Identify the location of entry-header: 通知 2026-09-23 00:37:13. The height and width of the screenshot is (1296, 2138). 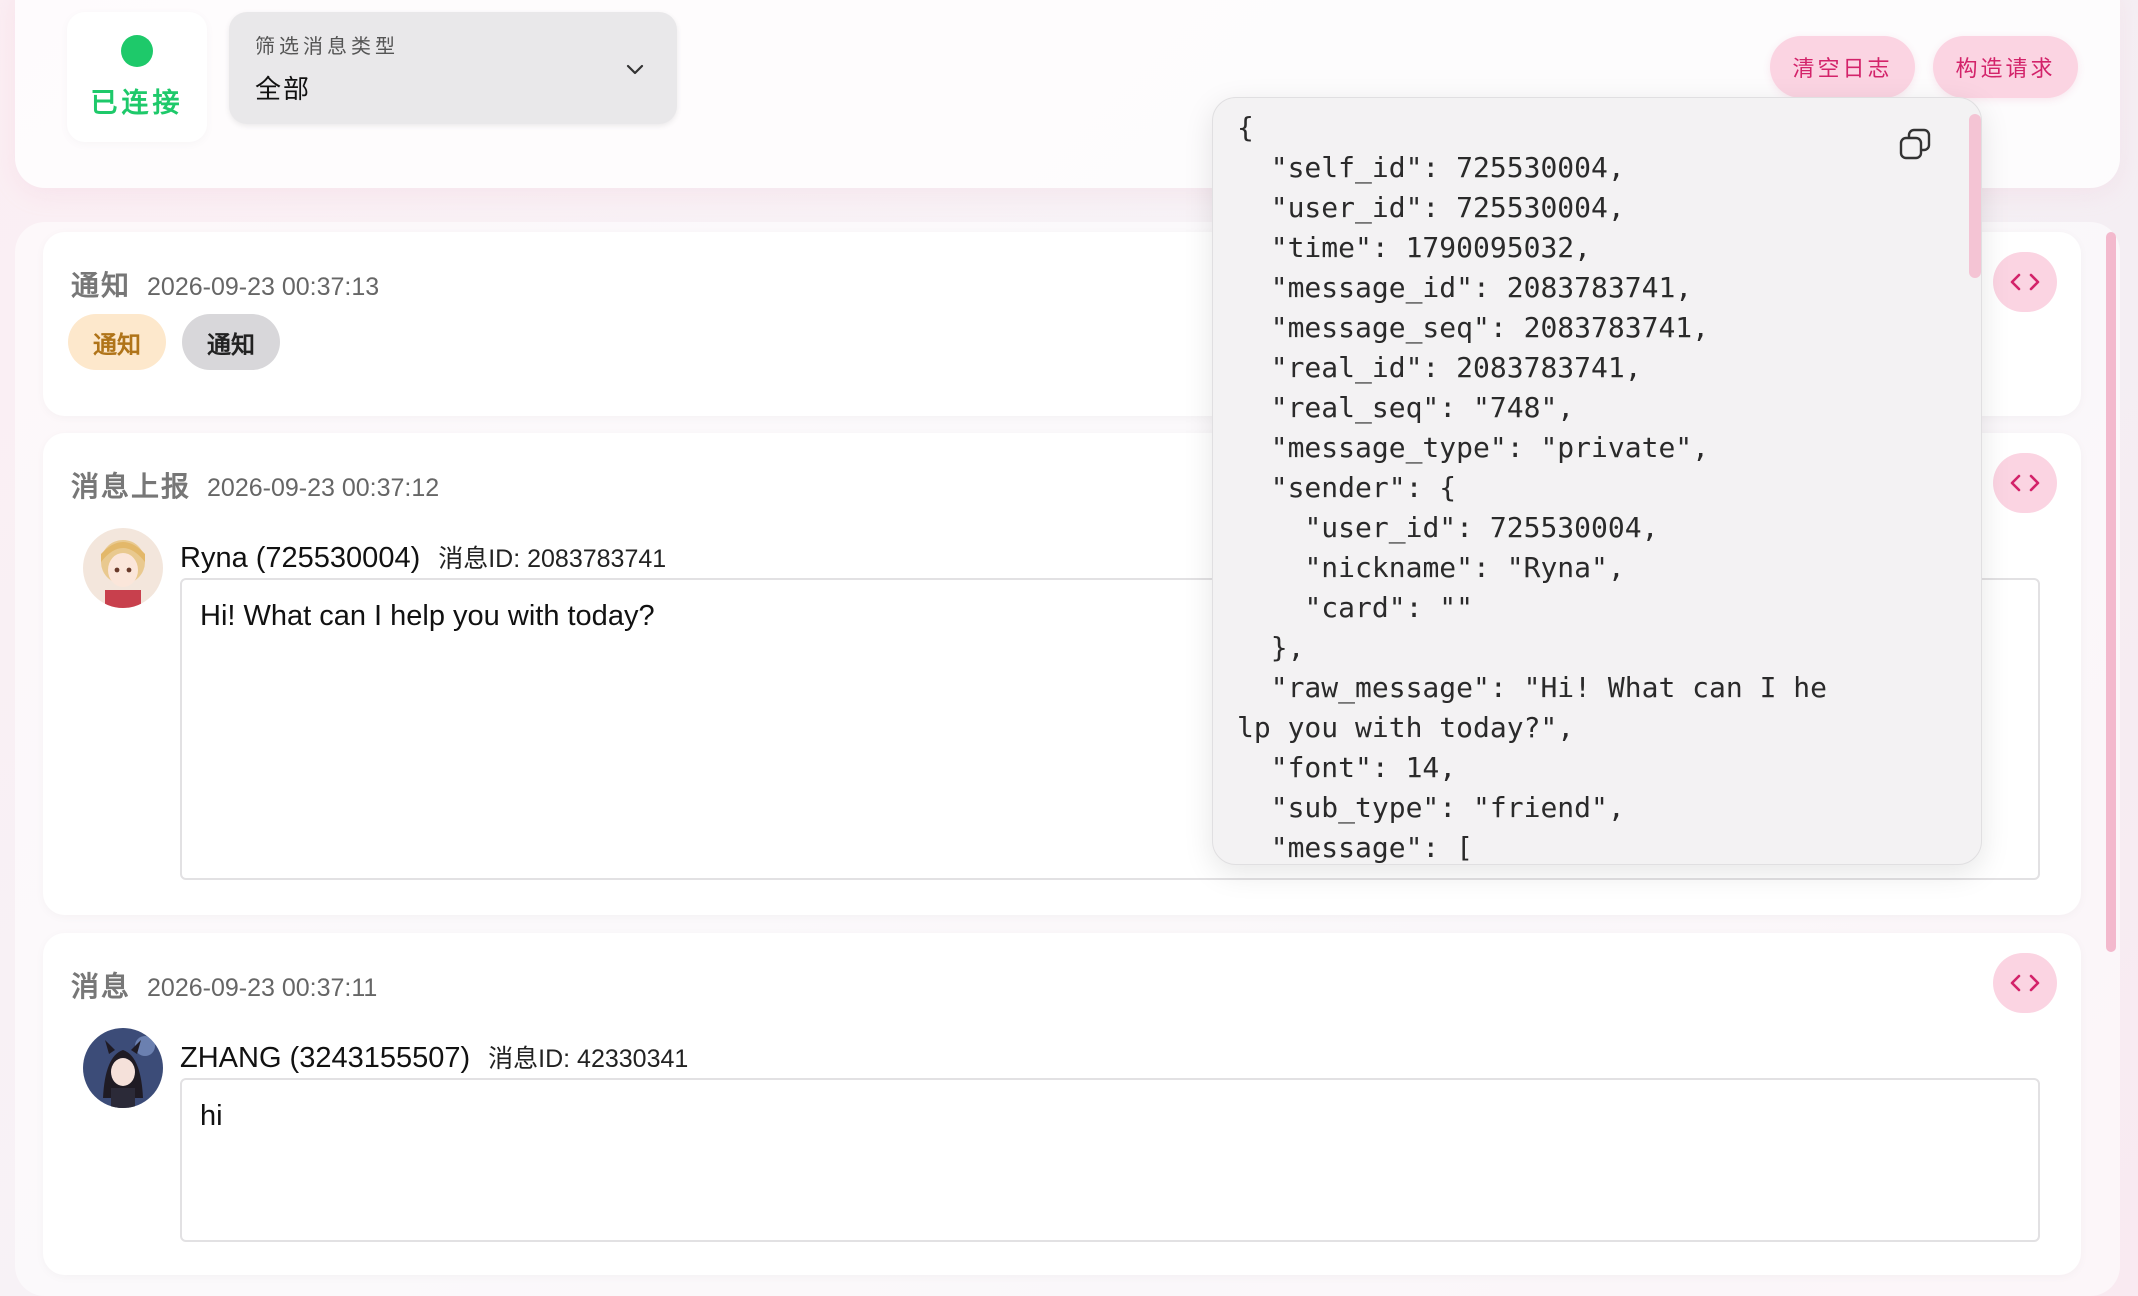
(225, 284).